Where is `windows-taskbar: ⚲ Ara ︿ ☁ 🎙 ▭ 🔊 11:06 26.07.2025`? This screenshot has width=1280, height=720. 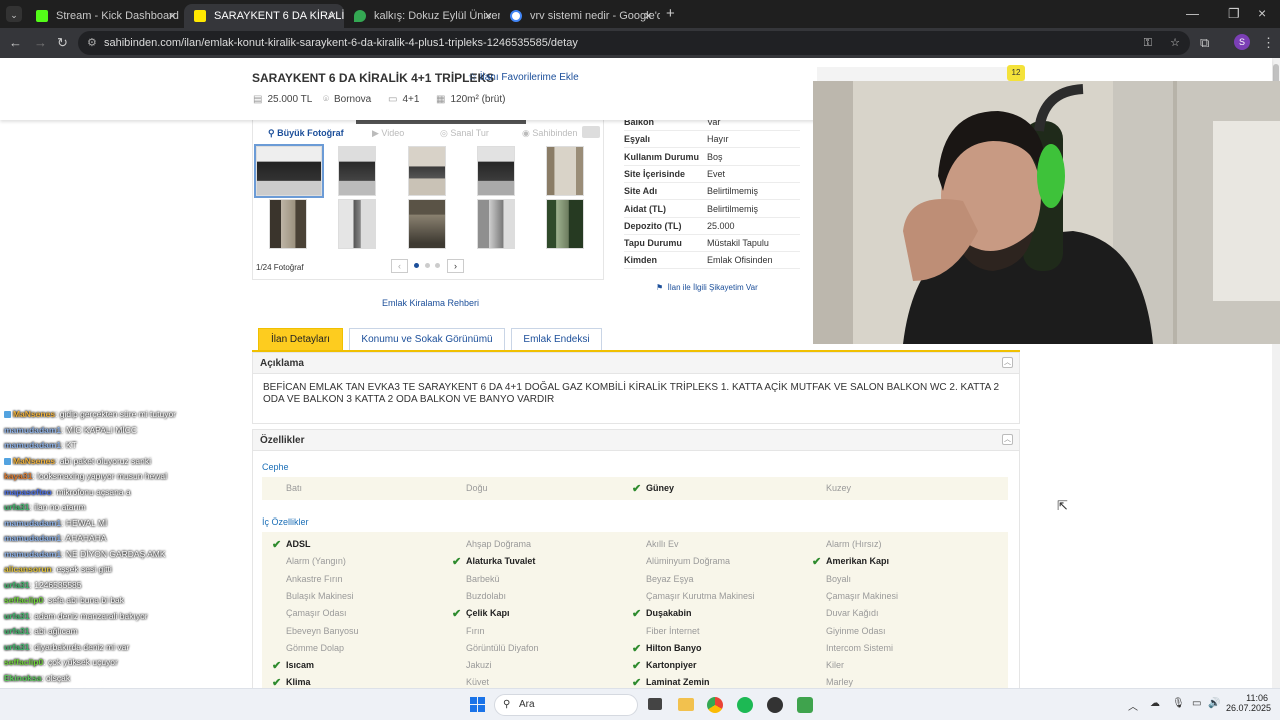 windows-taskbar: ⚲ Ara ︿ ☁ 🎙 ▭ 🔊 11:06 26.07.2025 is located at coordinates (640, 704).